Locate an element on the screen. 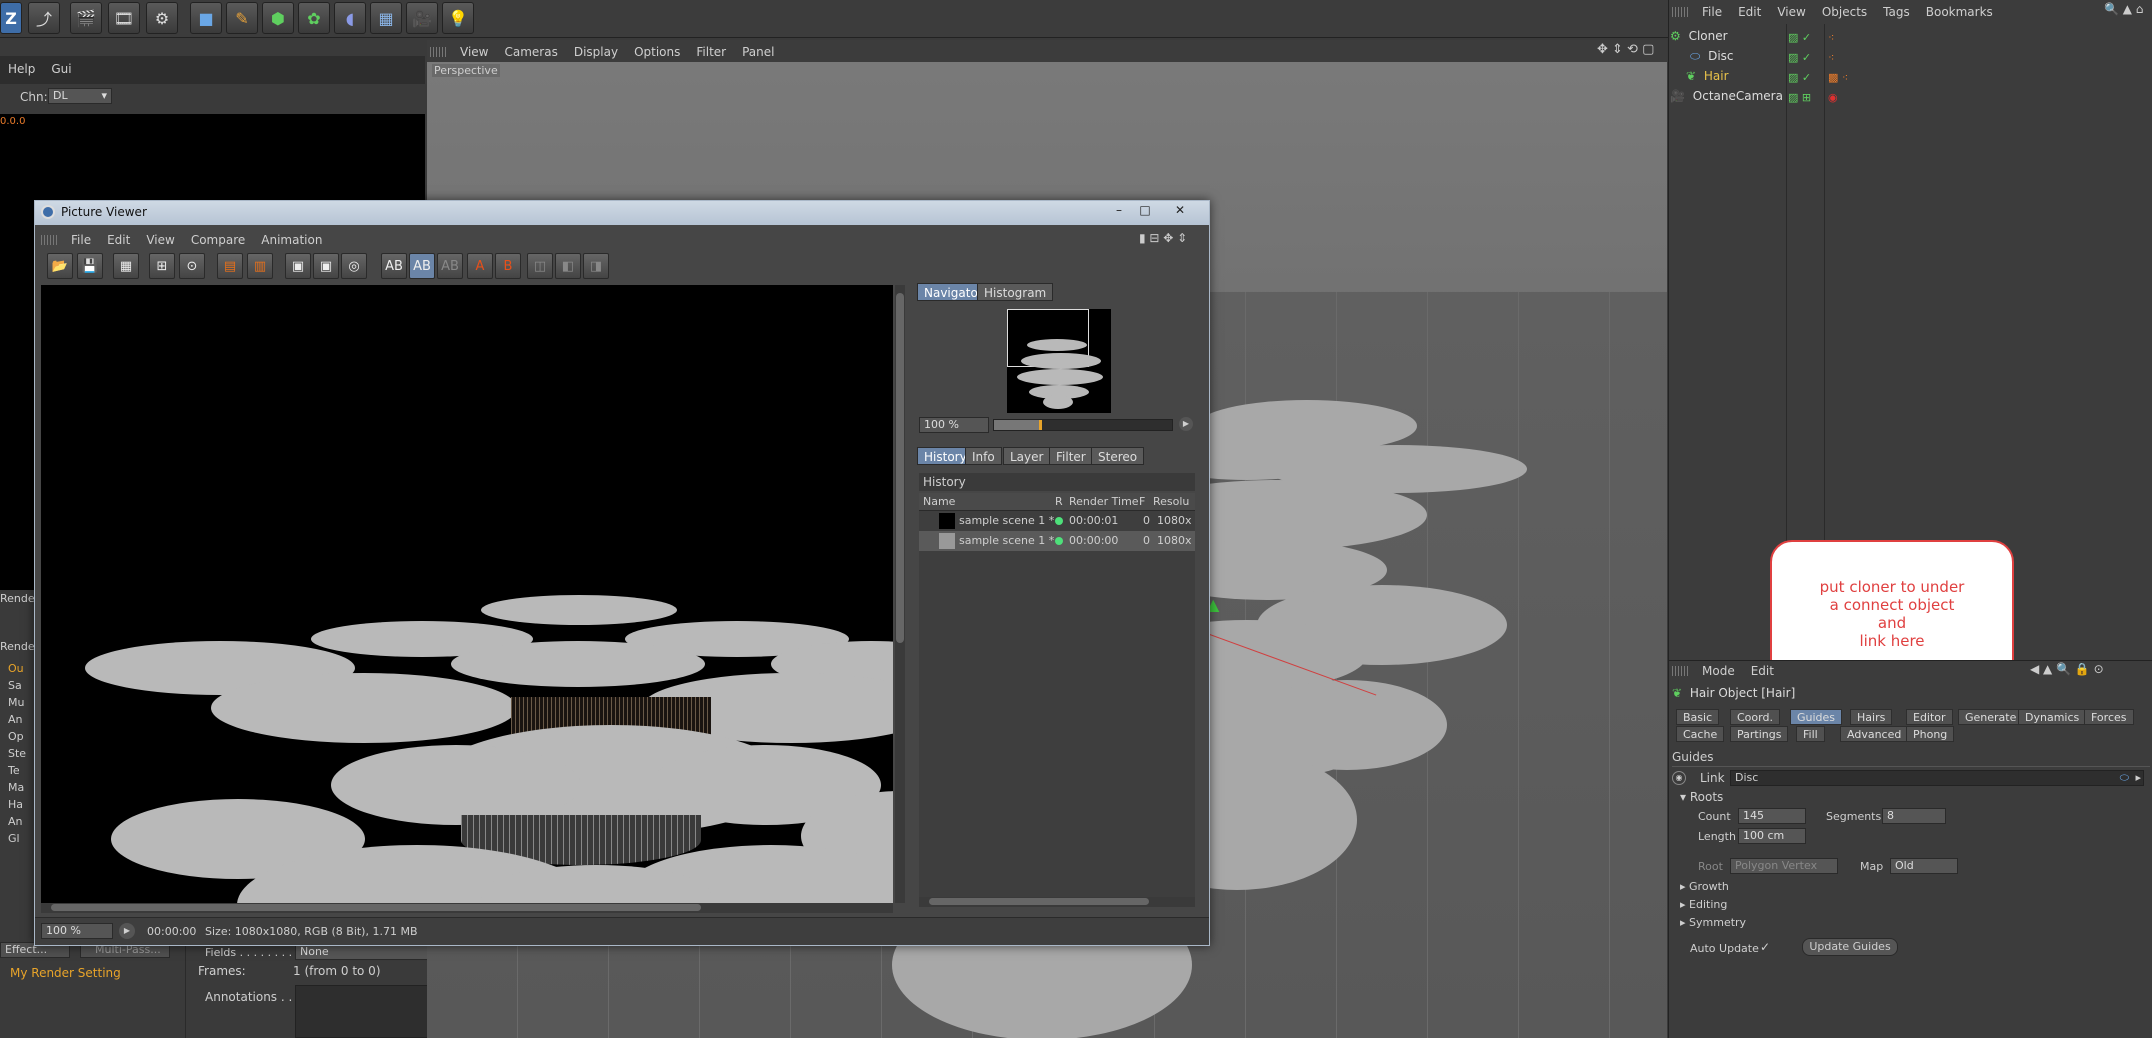 The width and height of the screenshot is (2152, 1038). render-tree-item: Te is located at coordinates (17, 770).